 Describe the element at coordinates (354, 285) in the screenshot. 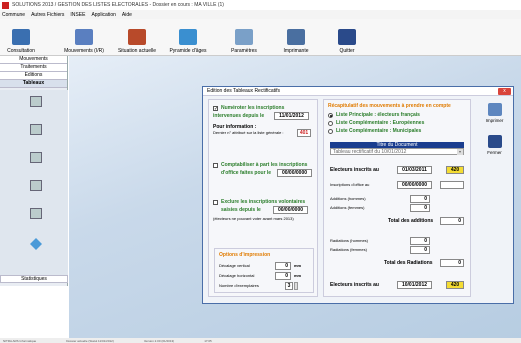

I see `electeurs-au2-label: Electeurs inscrits au` at that location.